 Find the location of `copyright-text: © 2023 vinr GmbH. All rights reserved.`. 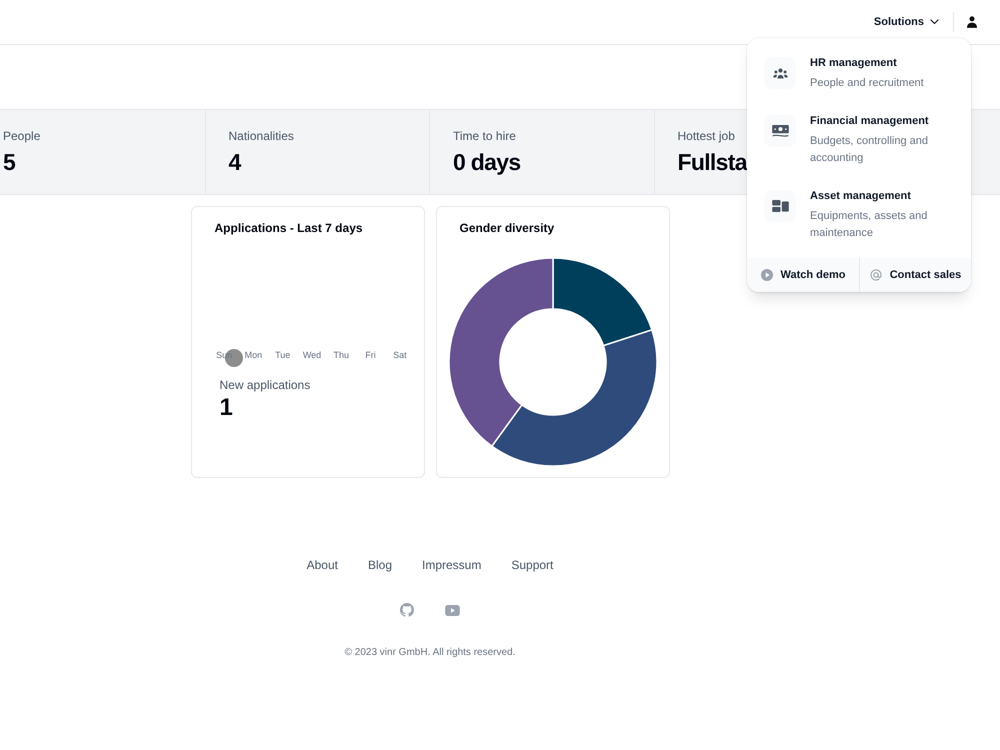

copyright-text: © 2023 vinr GmbH. All rights reserved. is located at coordinates (430, 653).